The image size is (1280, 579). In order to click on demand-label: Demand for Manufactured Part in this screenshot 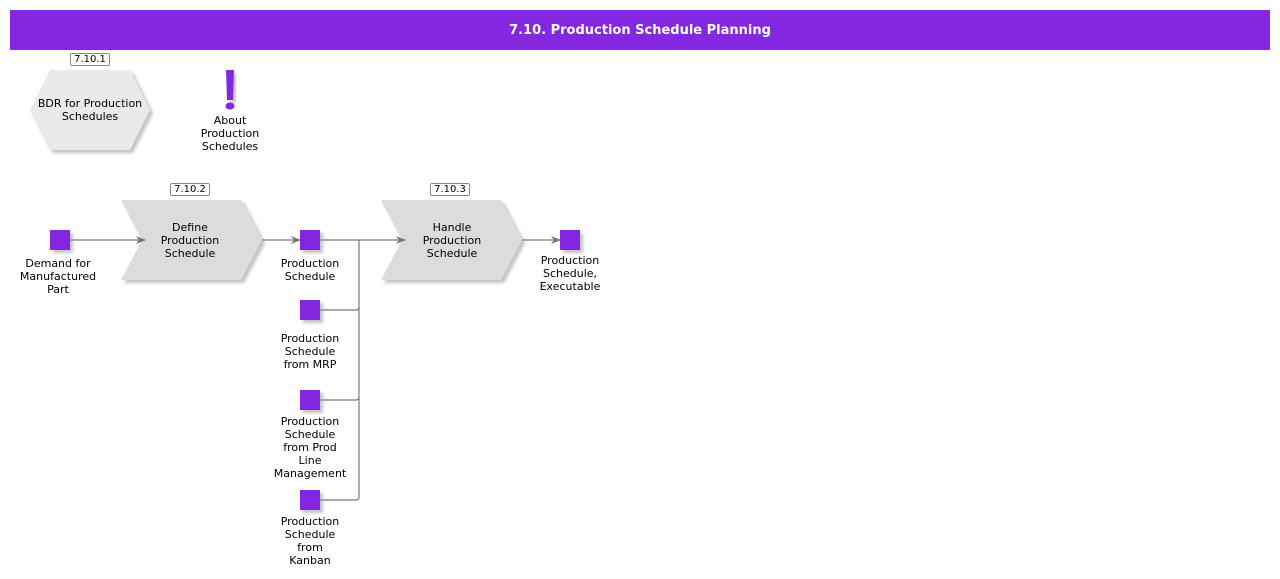, I will do `click(58, 276)`.